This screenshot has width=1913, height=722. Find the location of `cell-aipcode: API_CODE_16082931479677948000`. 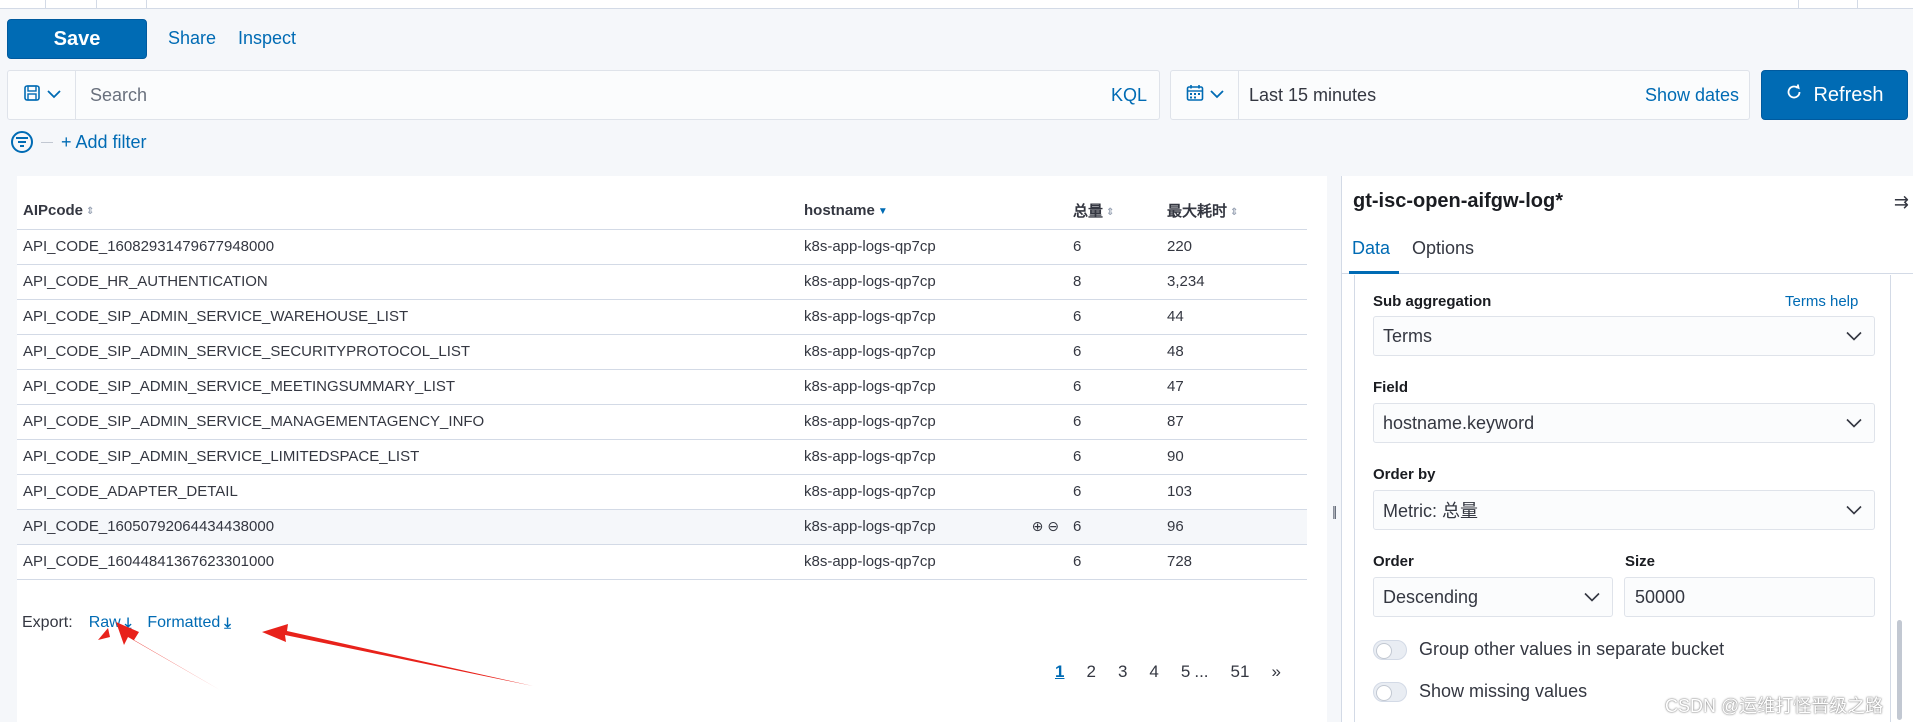

cell-aipcode: API_CODE_16082931479677948000 is located at coordinates (407, 247).